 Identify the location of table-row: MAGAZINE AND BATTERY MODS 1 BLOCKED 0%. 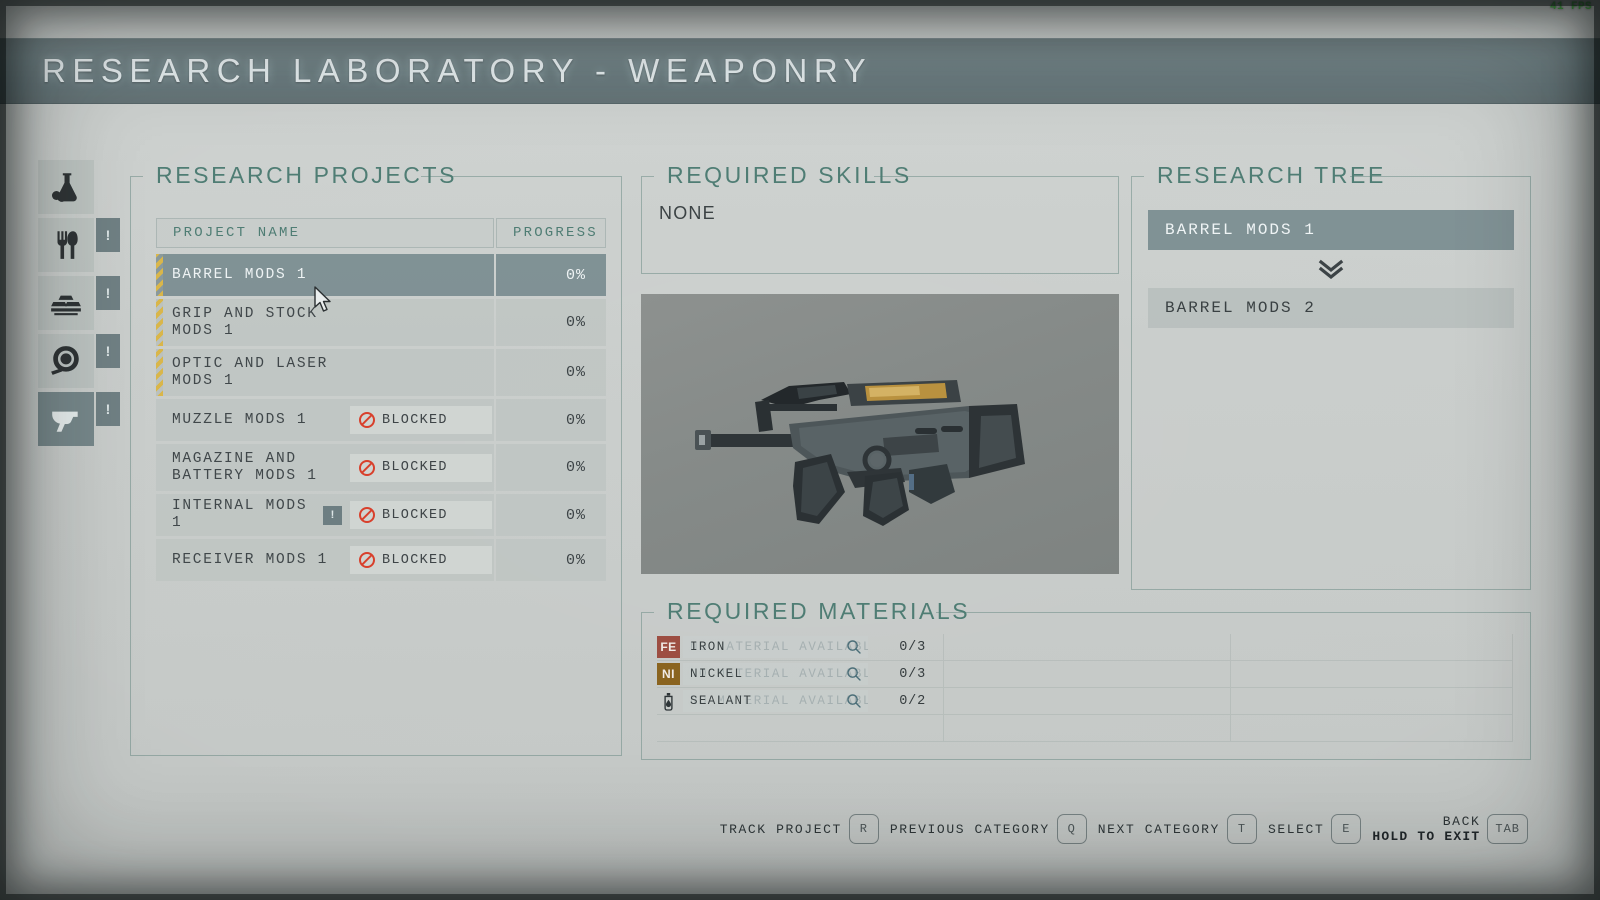
(381, 467).